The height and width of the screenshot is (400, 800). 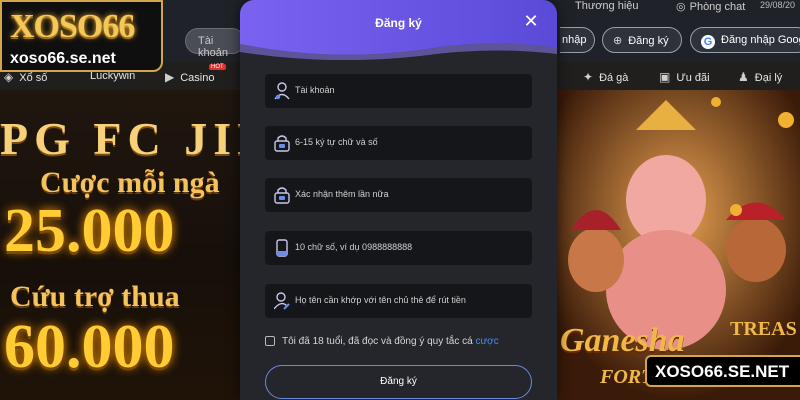 I want to click on logo-domain: xoso66.se.net, so click(x=63, y=58).